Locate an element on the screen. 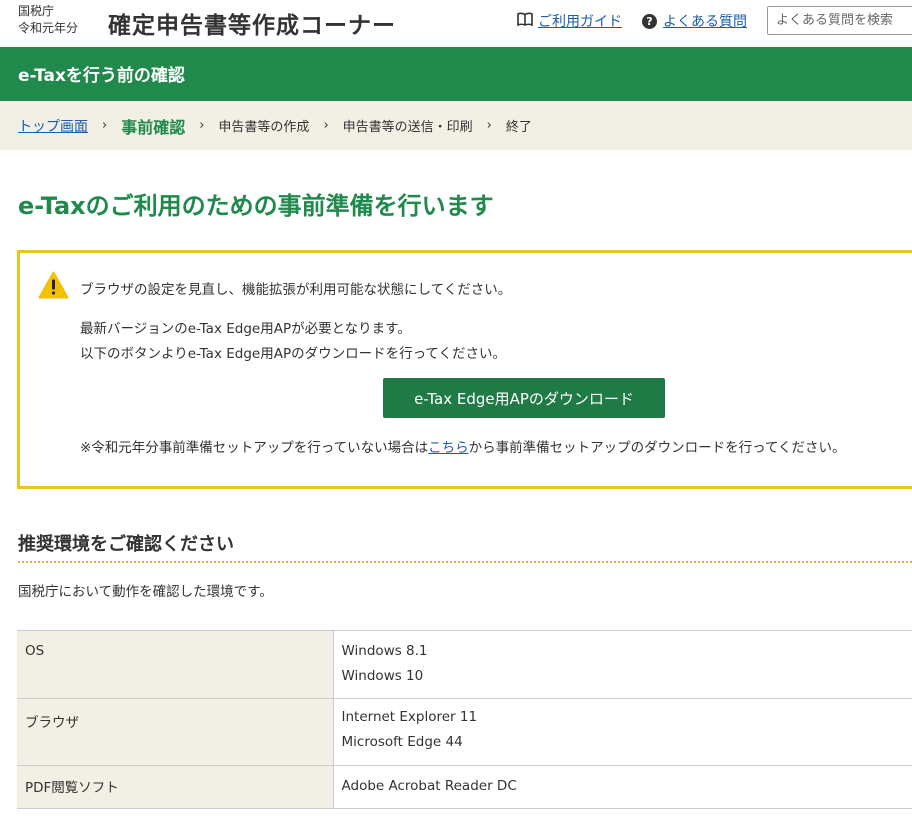 This screenshot has width=912, height=817. faq-link: ? よくある質問 is located at coordinates (694, 21).